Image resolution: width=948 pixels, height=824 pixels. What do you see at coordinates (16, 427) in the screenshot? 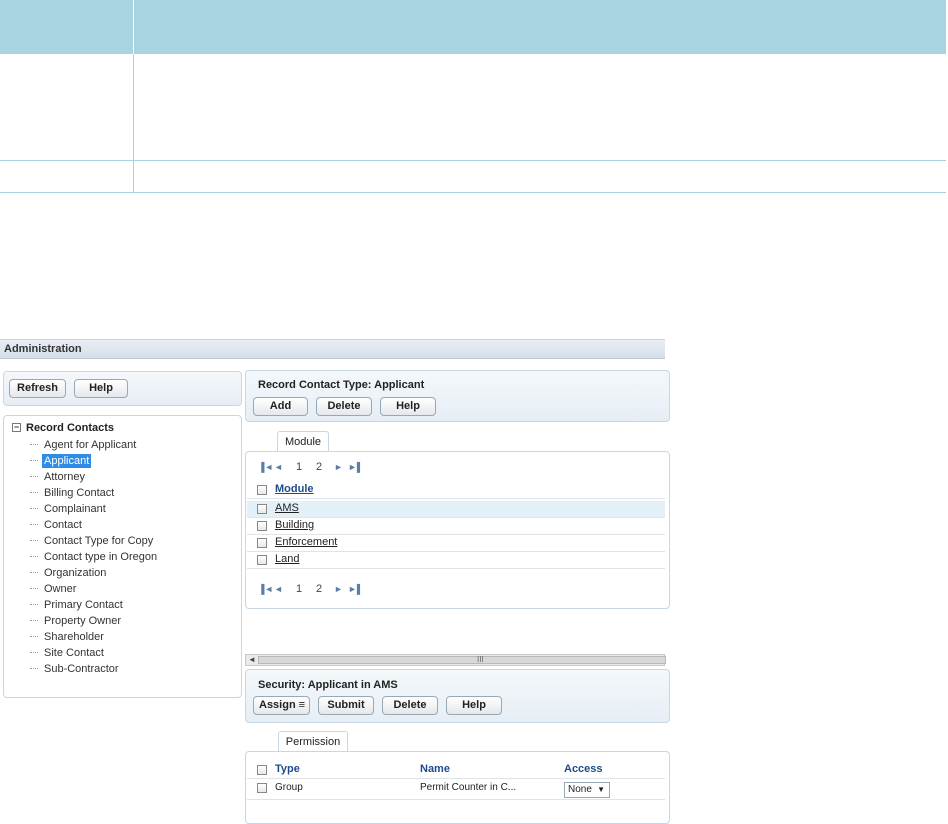
I see `collapse-icon: −` at bounding box center [16, 427].